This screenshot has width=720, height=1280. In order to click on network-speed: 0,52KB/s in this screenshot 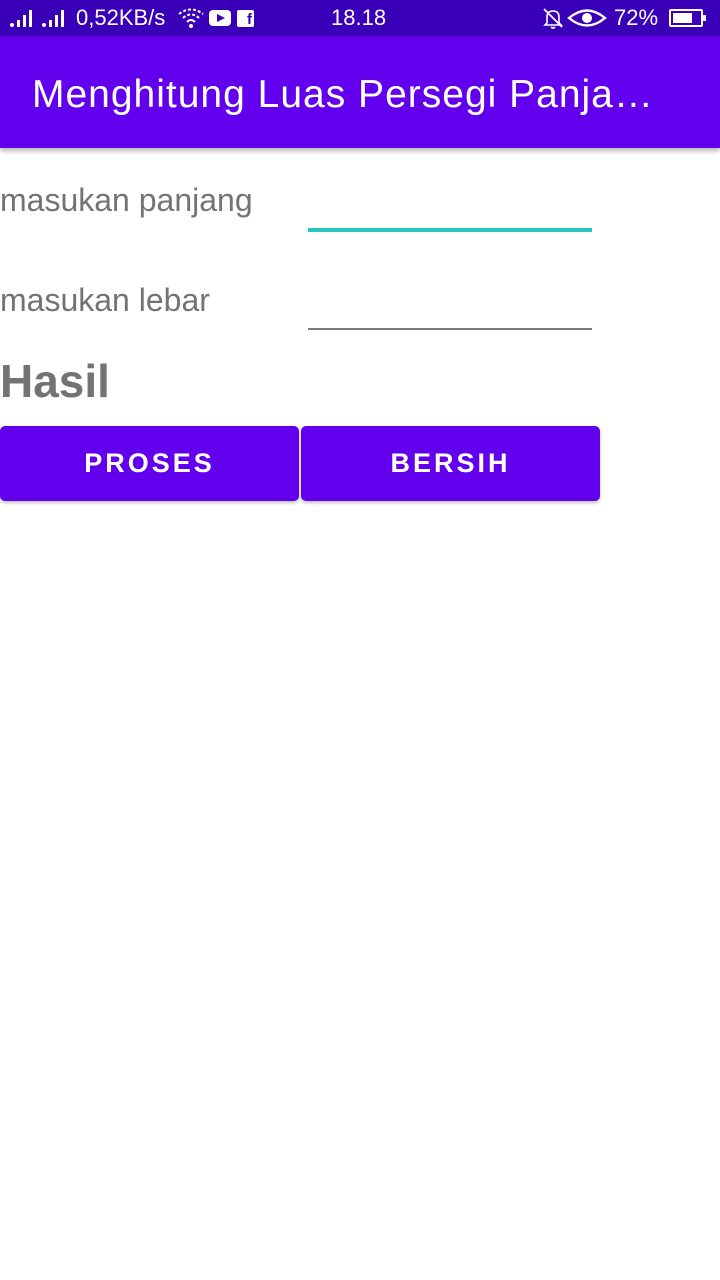, I will do `click(121, 17)`.